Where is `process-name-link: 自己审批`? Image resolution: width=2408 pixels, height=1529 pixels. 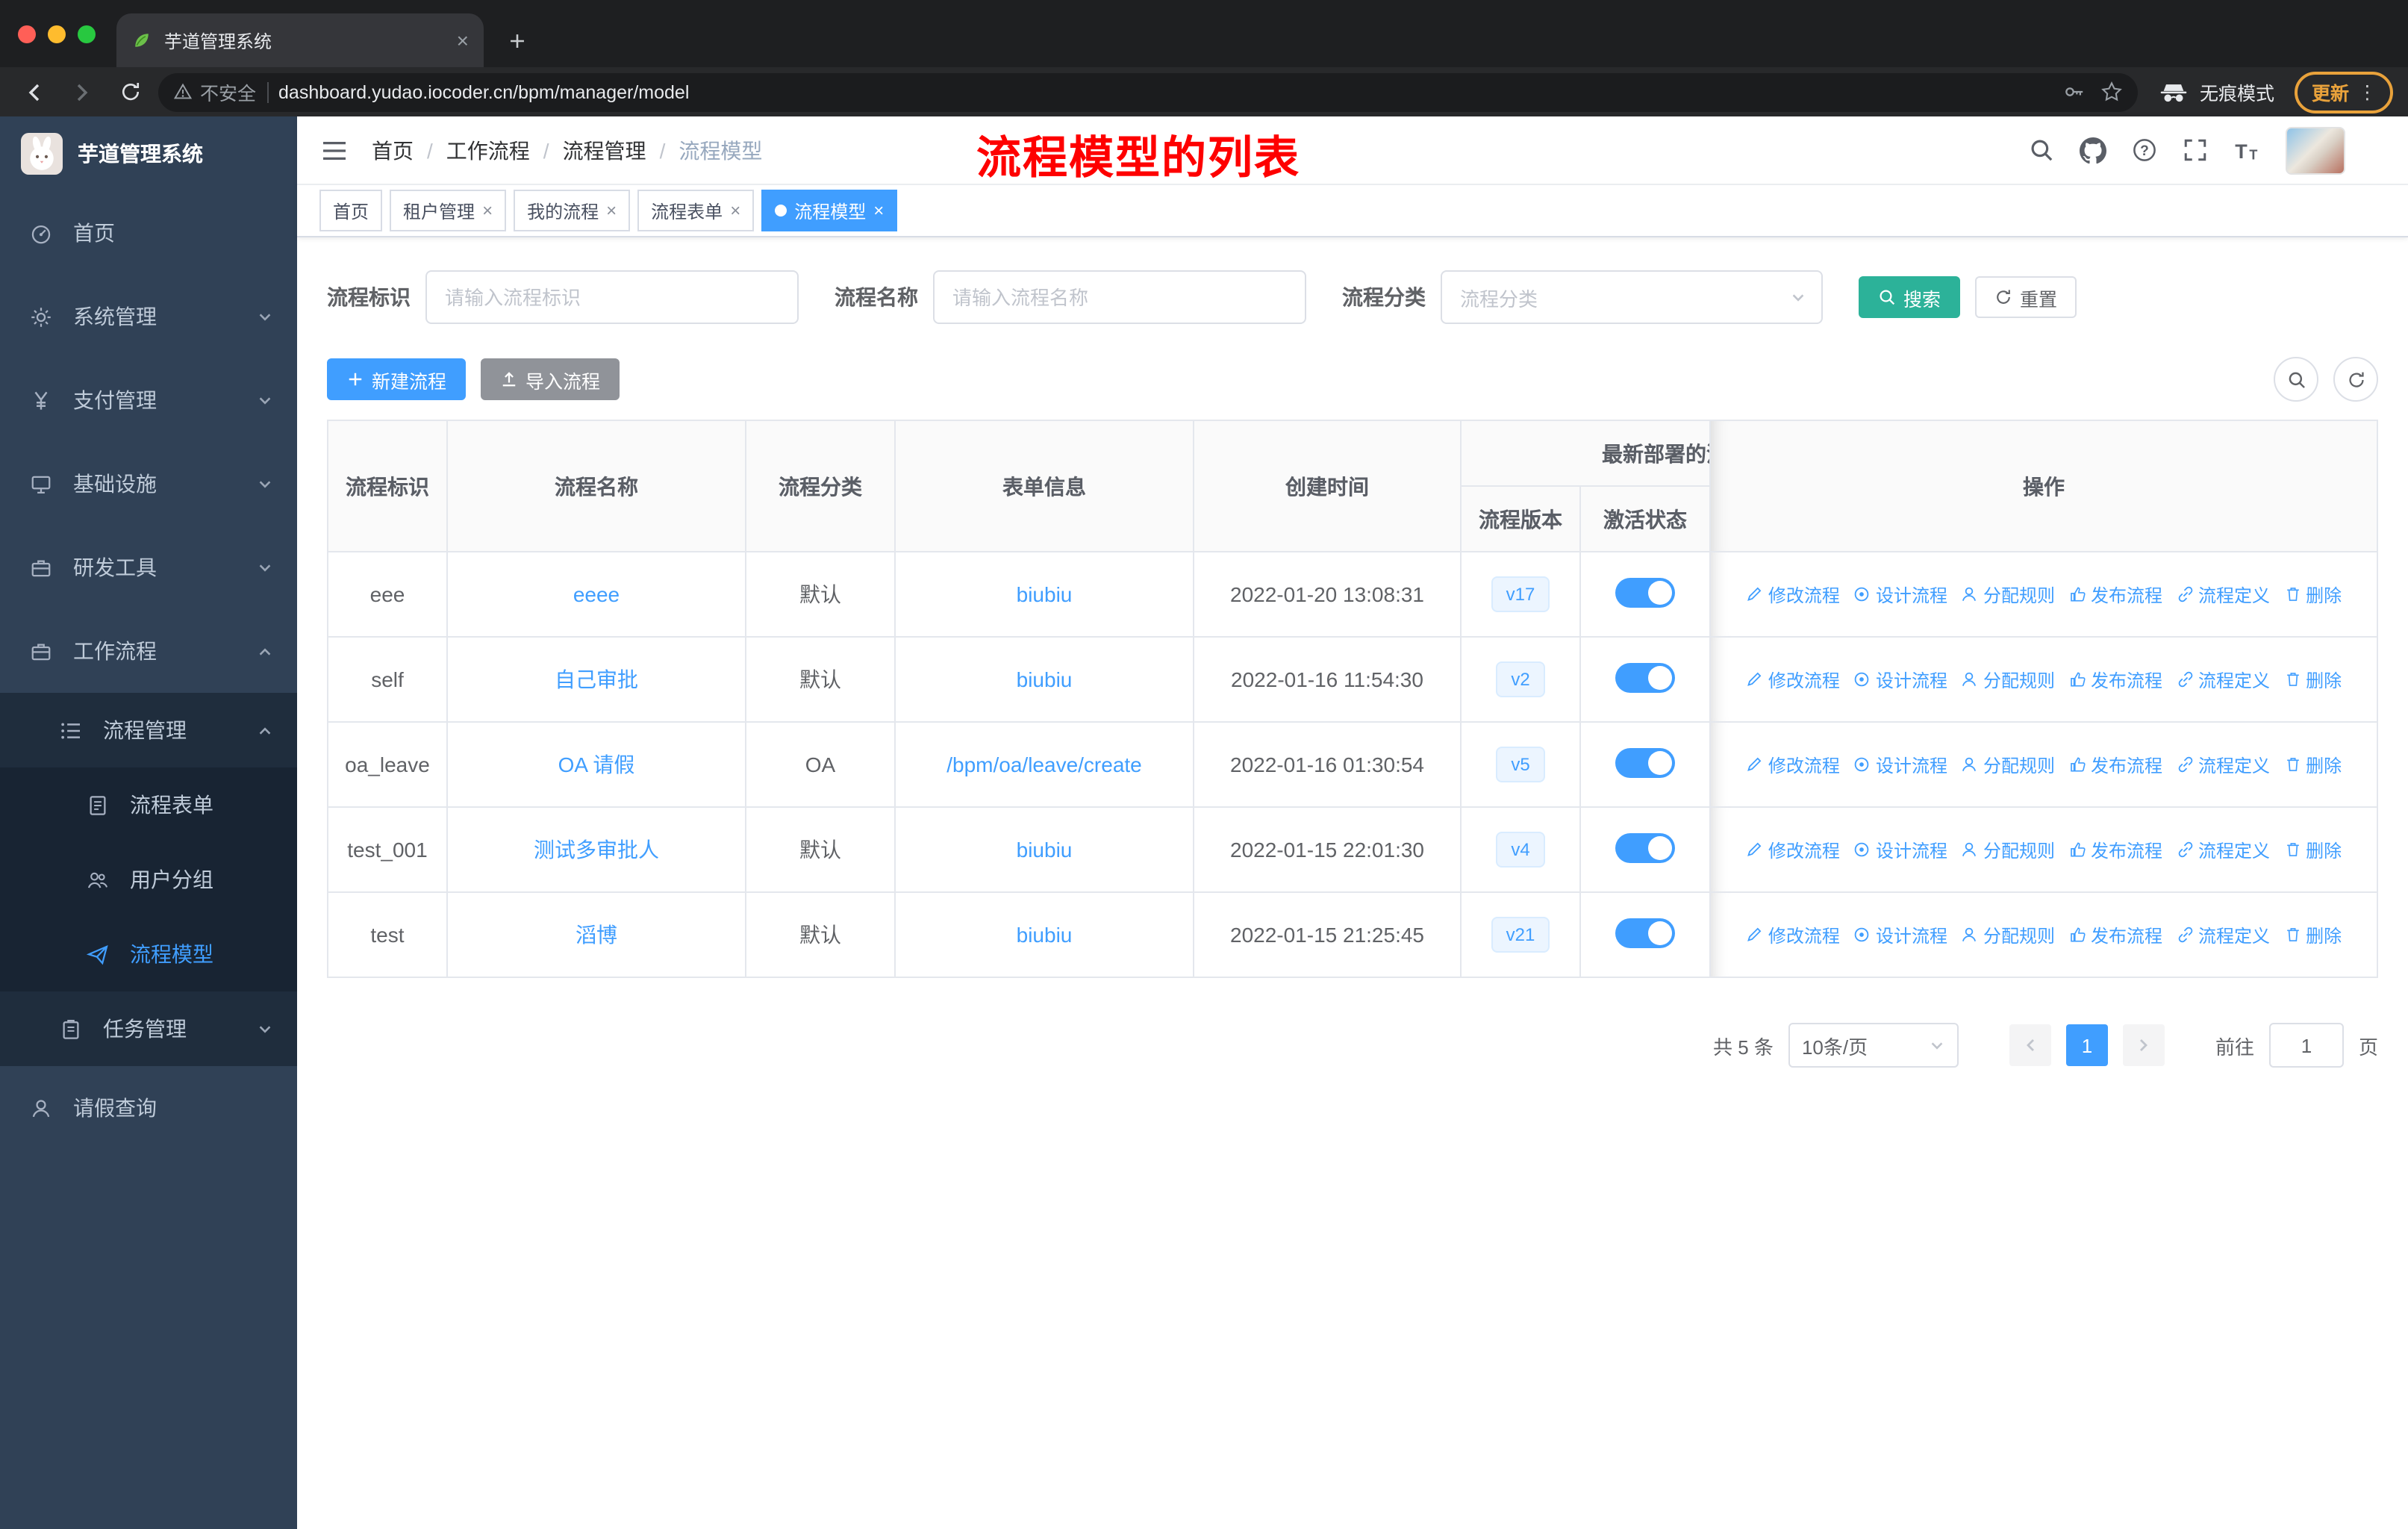
process-name-link: 自己审批 is located at coordinates (596, 679).